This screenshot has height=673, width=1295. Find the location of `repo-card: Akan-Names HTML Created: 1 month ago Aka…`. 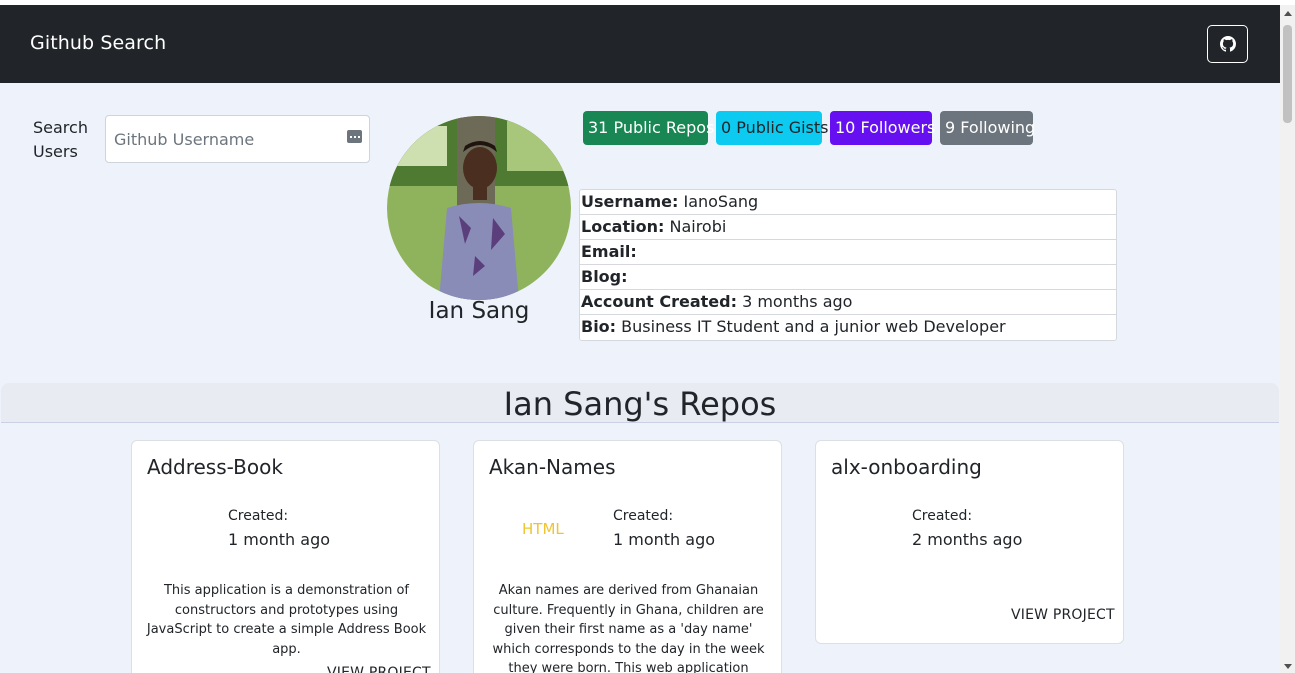

repo-card: Akan-Names HTML Created: 1 month ago Aka… is located at coordinates (627, 556).